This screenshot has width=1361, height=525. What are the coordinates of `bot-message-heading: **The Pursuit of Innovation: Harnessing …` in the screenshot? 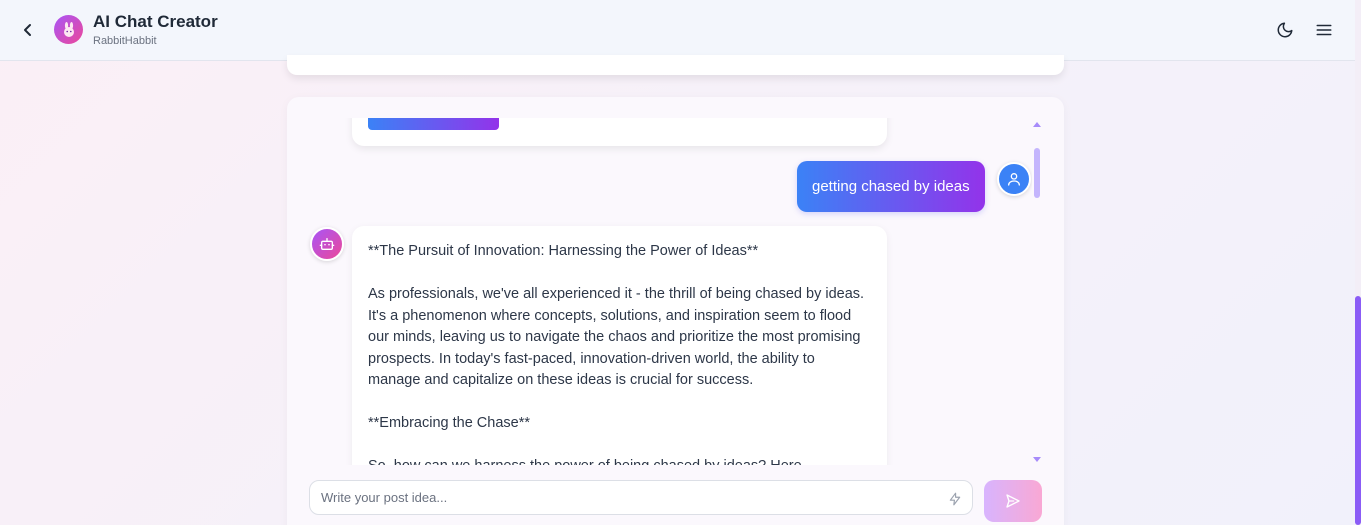 It's located at (563, 251).